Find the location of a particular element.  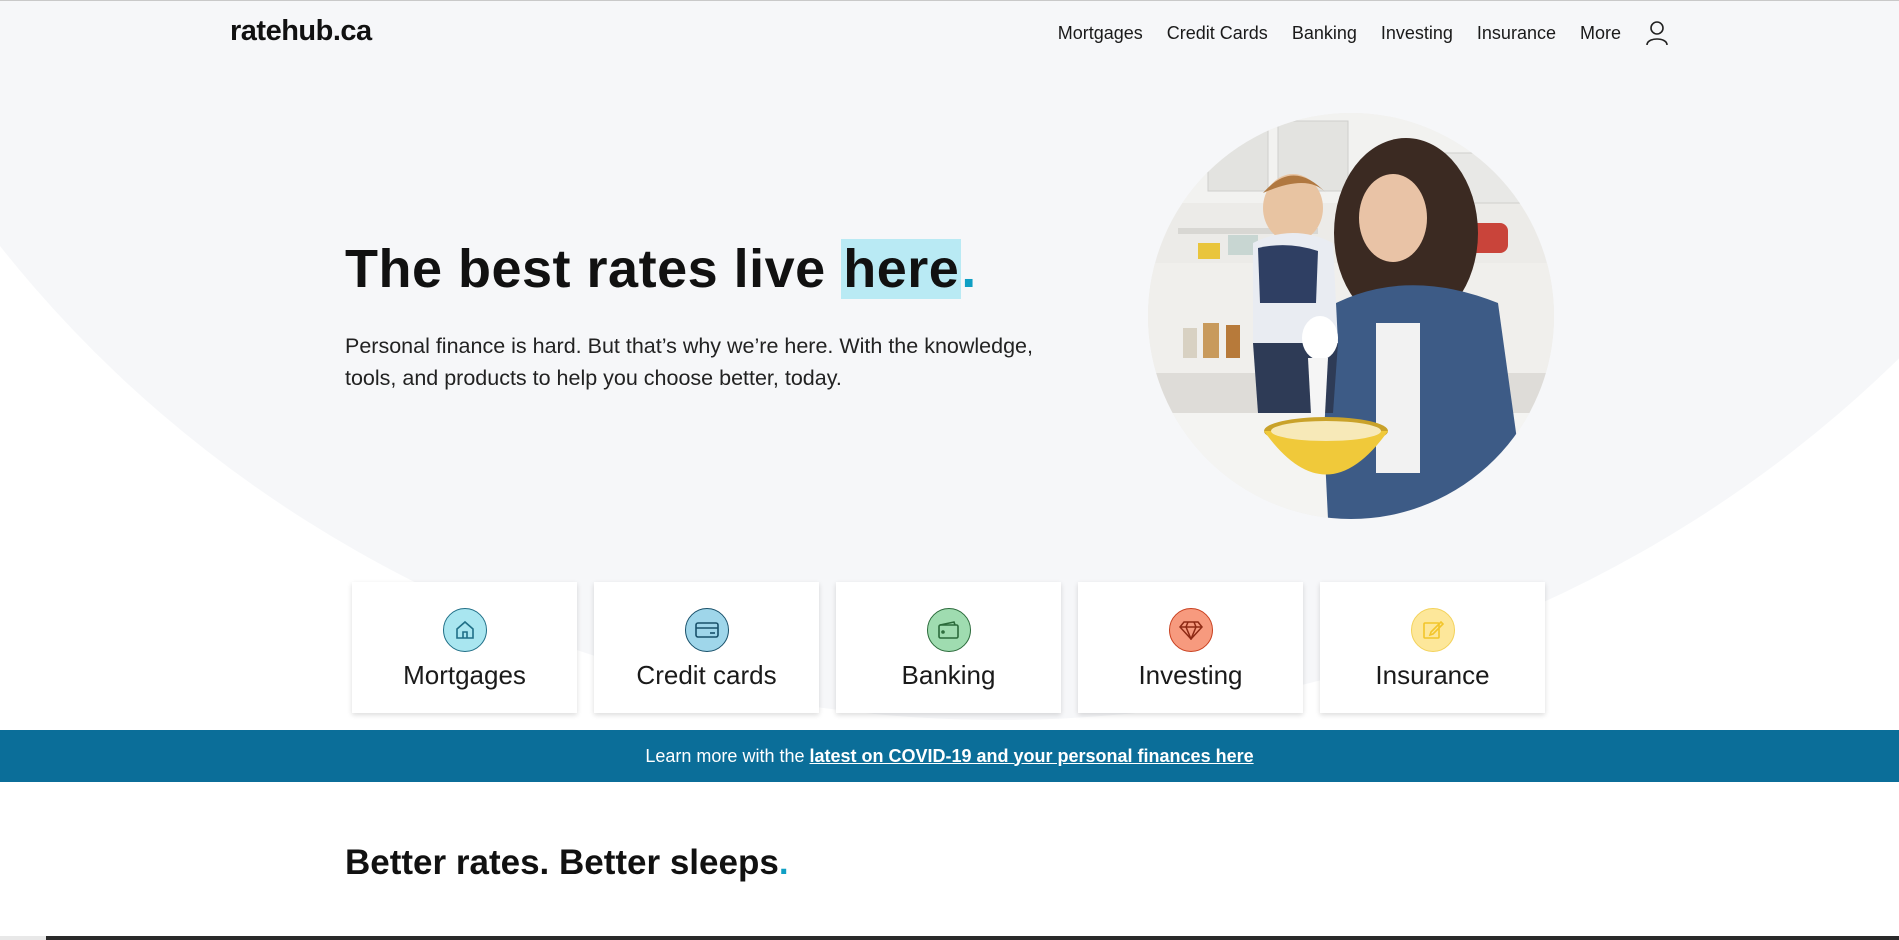

category-card-insurance: Insurance is located at coordinates (1432, 647).